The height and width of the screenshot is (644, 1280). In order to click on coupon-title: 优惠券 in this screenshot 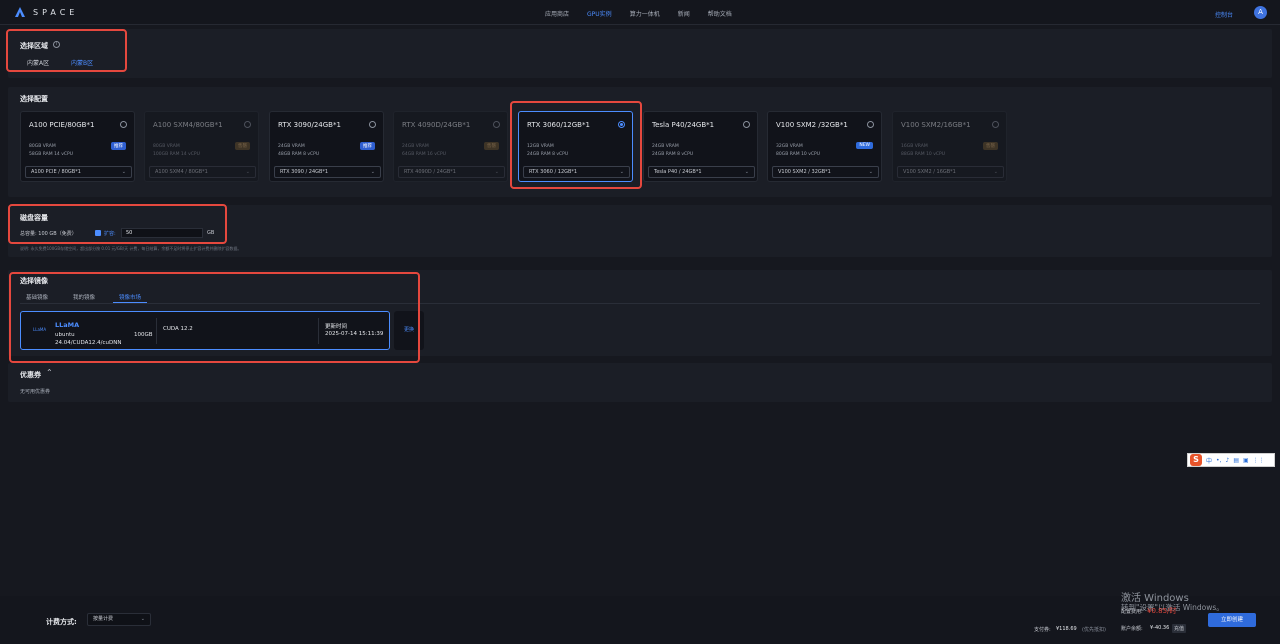, I will do `click(30, 375)`.